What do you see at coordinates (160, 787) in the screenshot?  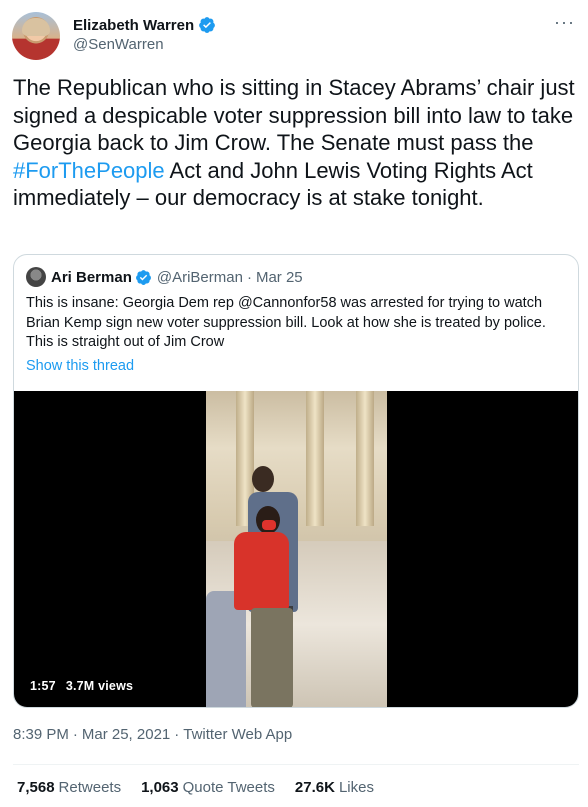 I see `quote-tweets-count: 1,063` at bounding box center [160, 787].